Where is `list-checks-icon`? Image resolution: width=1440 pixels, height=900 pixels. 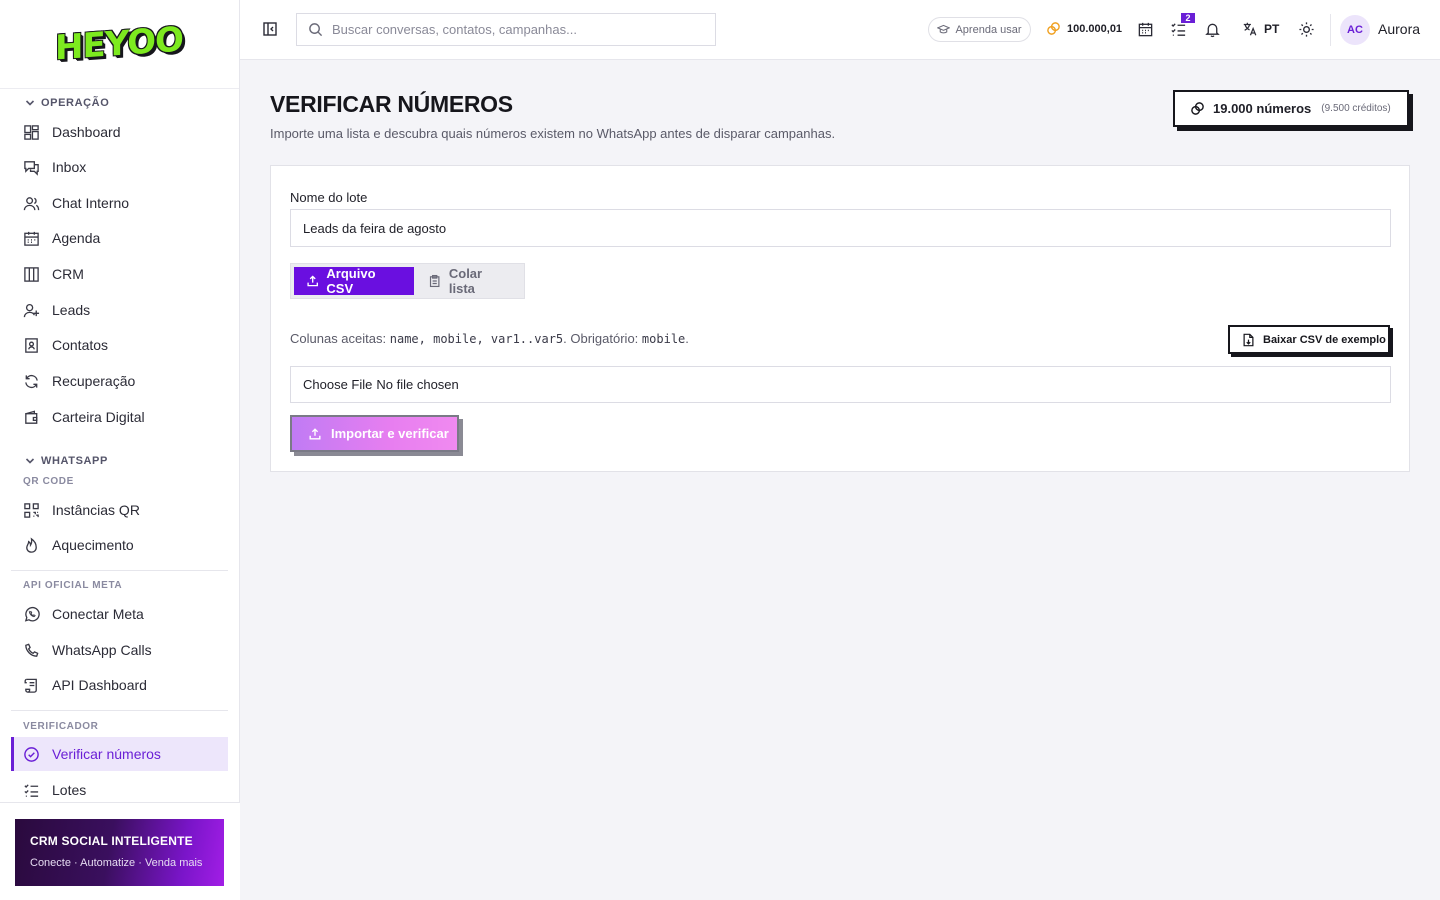
list-checks-icon is located at coordinates (31, 790).